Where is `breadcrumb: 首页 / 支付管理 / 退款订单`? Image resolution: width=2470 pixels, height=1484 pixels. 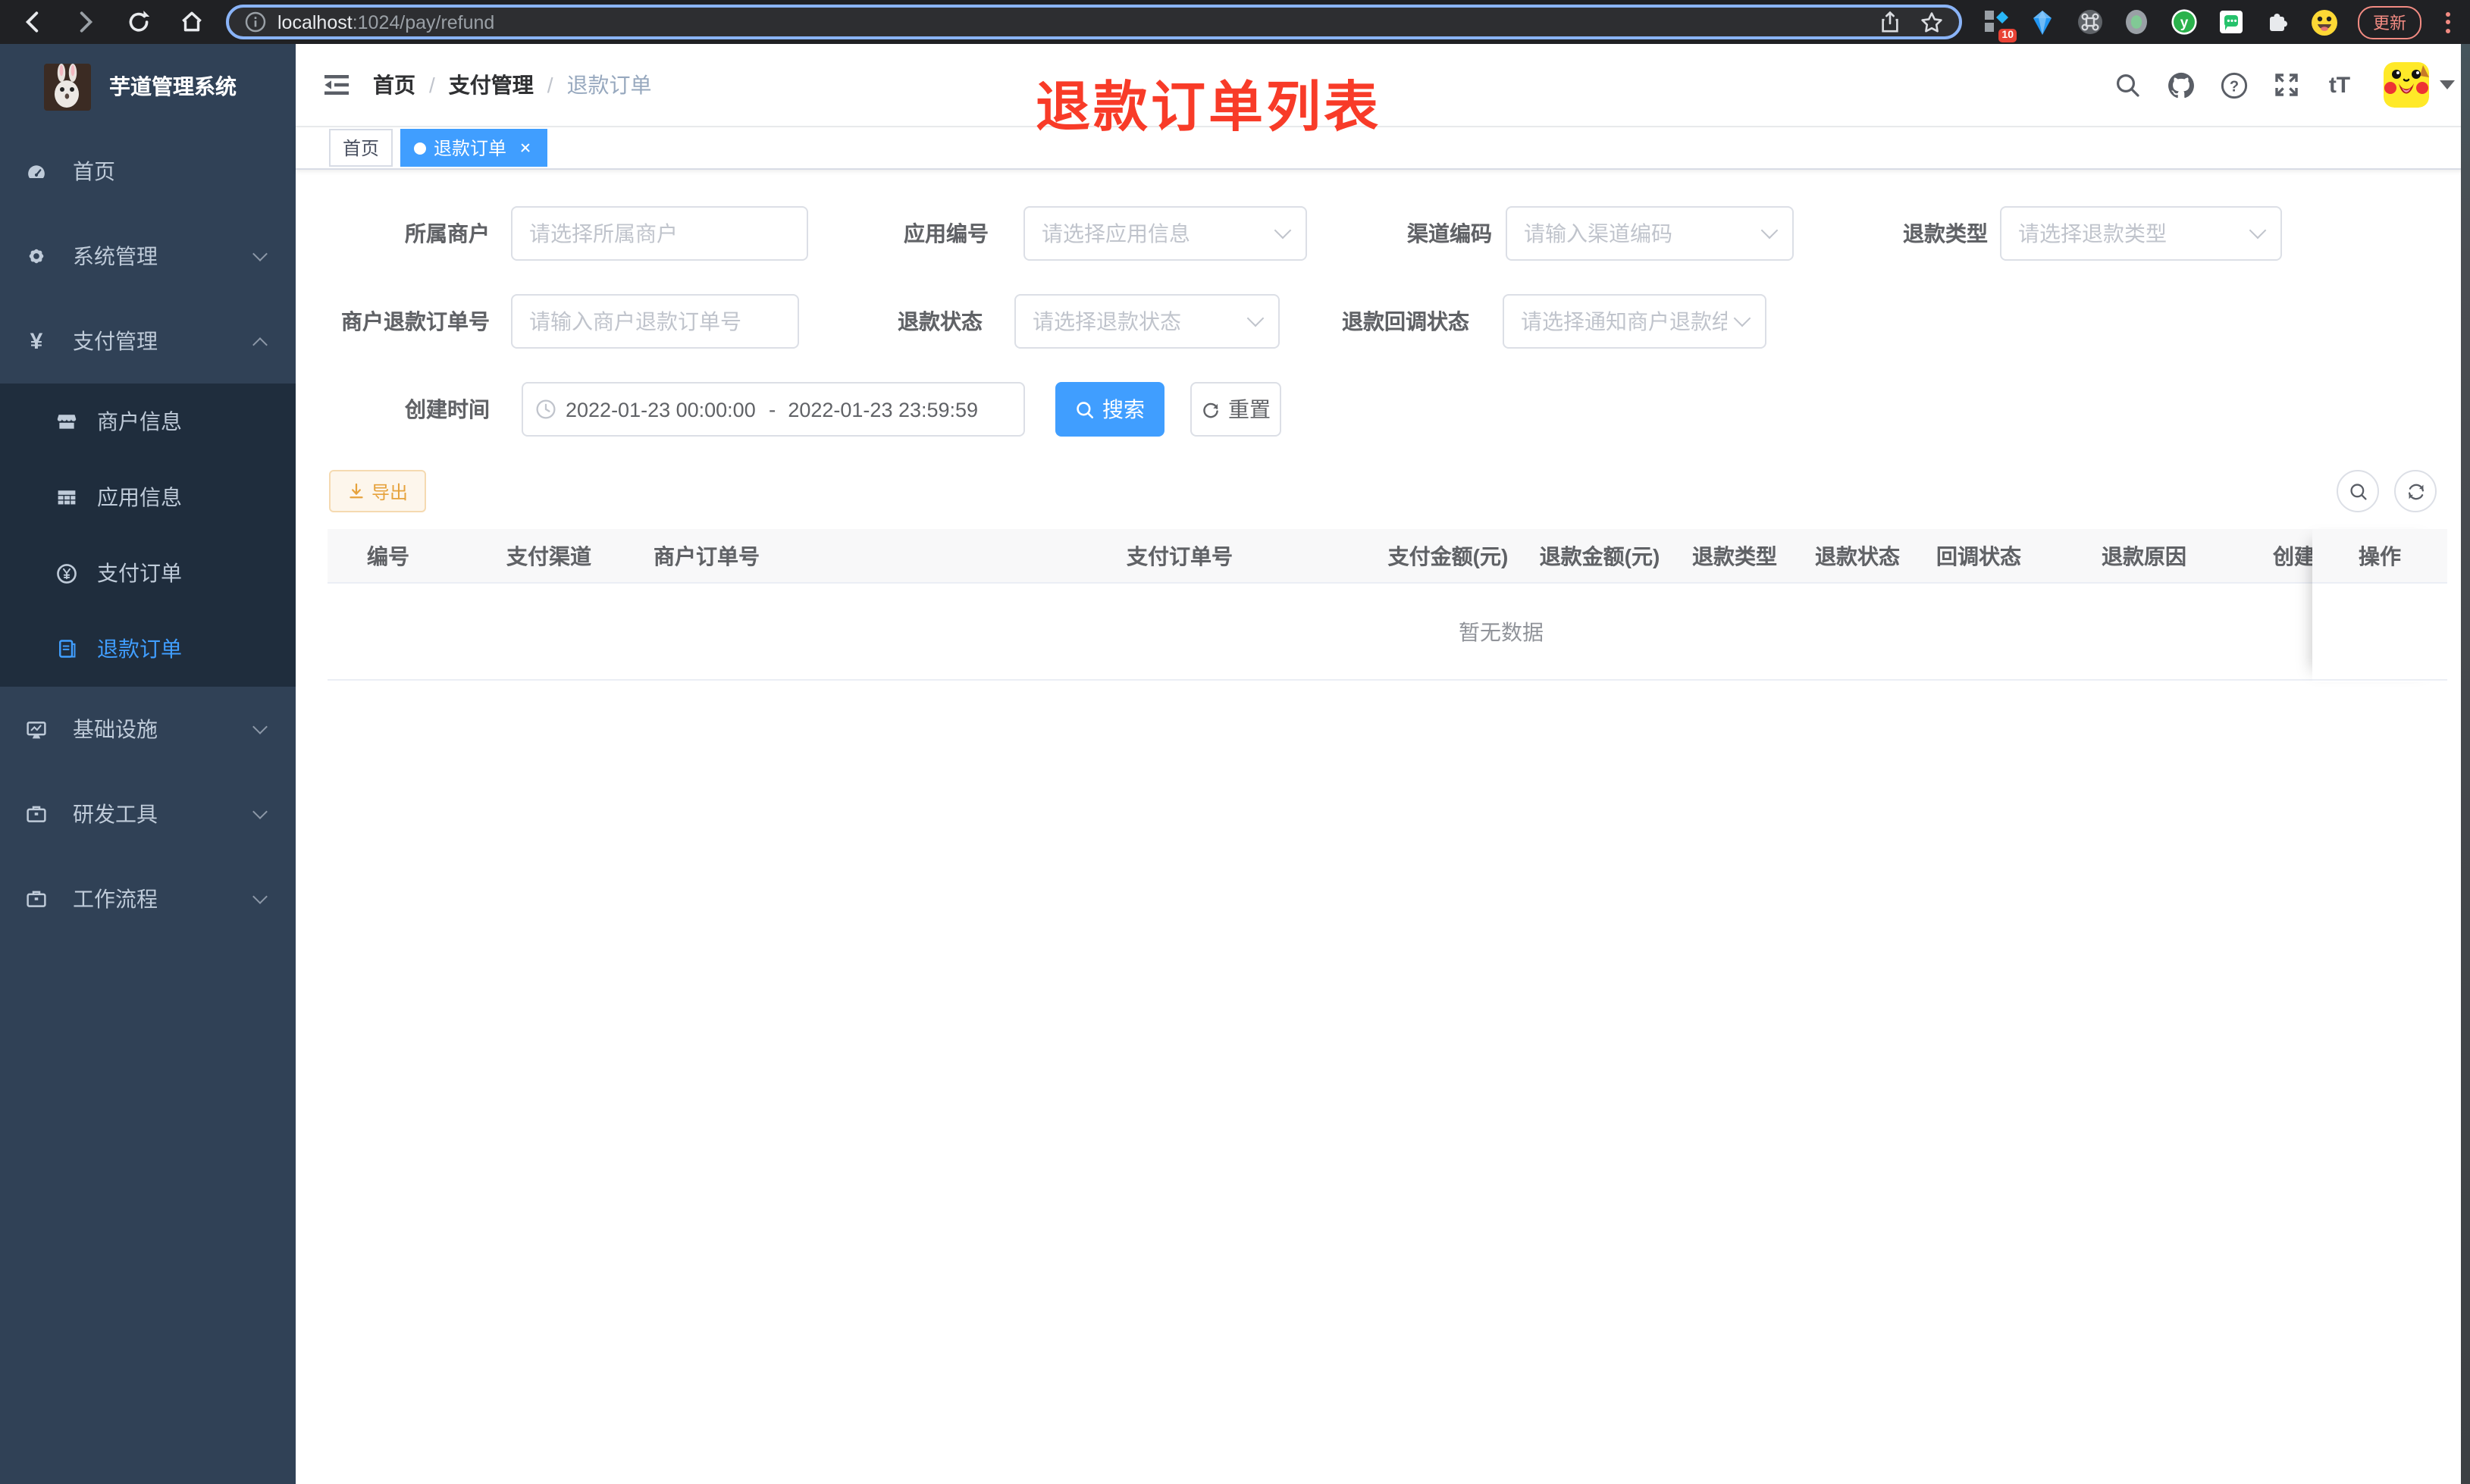
breadcrumb: 首页 / 支付管理 / 退款订单 is located at coordinates (512, 85).